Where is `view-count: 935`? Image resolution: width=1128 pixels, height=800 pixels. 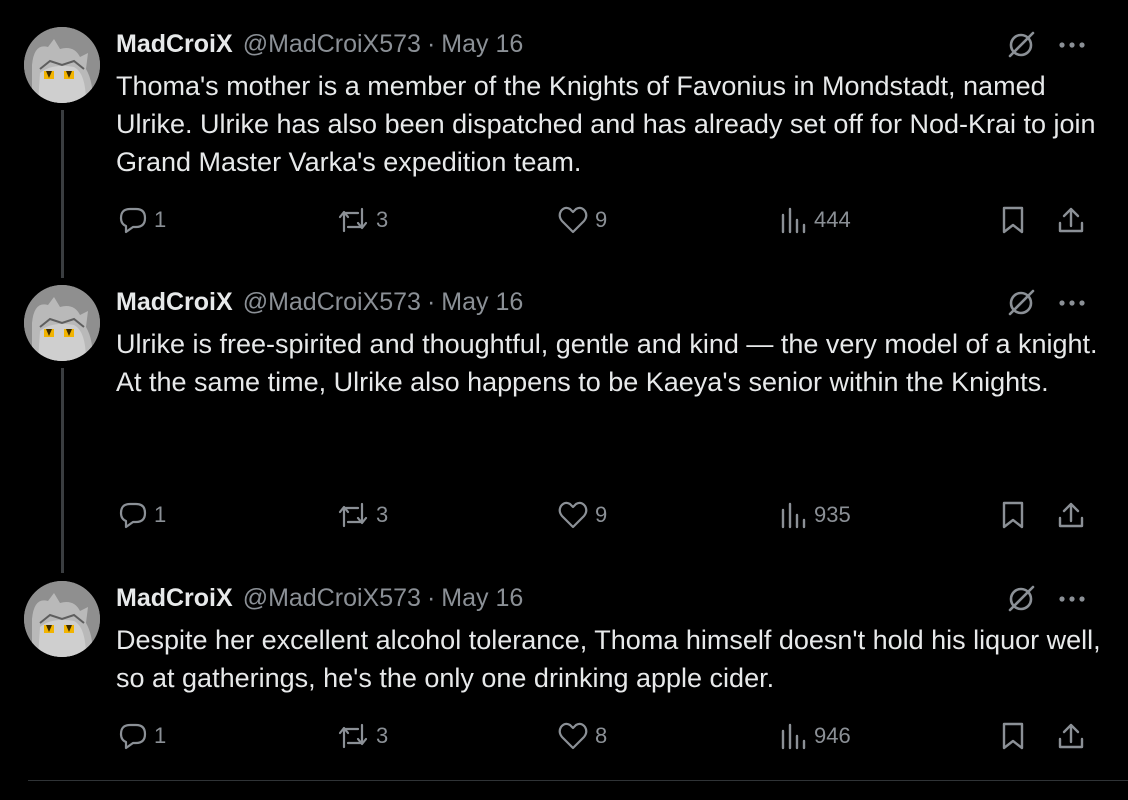
view-count: 935 is located at coordinates (832, 514).